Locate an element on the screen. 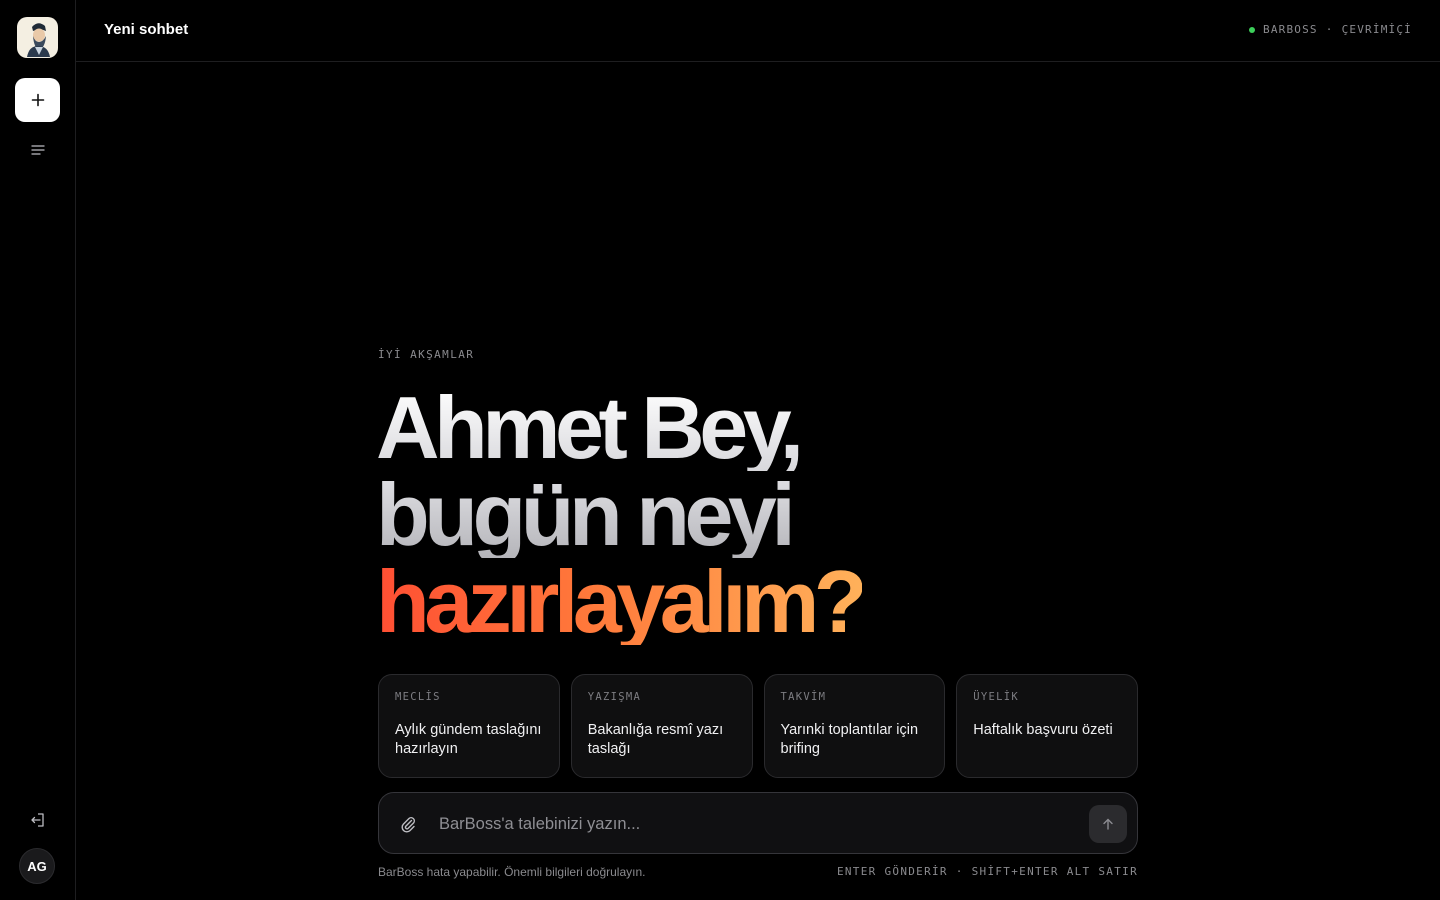 The height and width of the screenshot is (900, 1440). suggestion-card-uyelik: ÜYELİK Haftalık başvuru özeti is located at coordinates (1047, 726).